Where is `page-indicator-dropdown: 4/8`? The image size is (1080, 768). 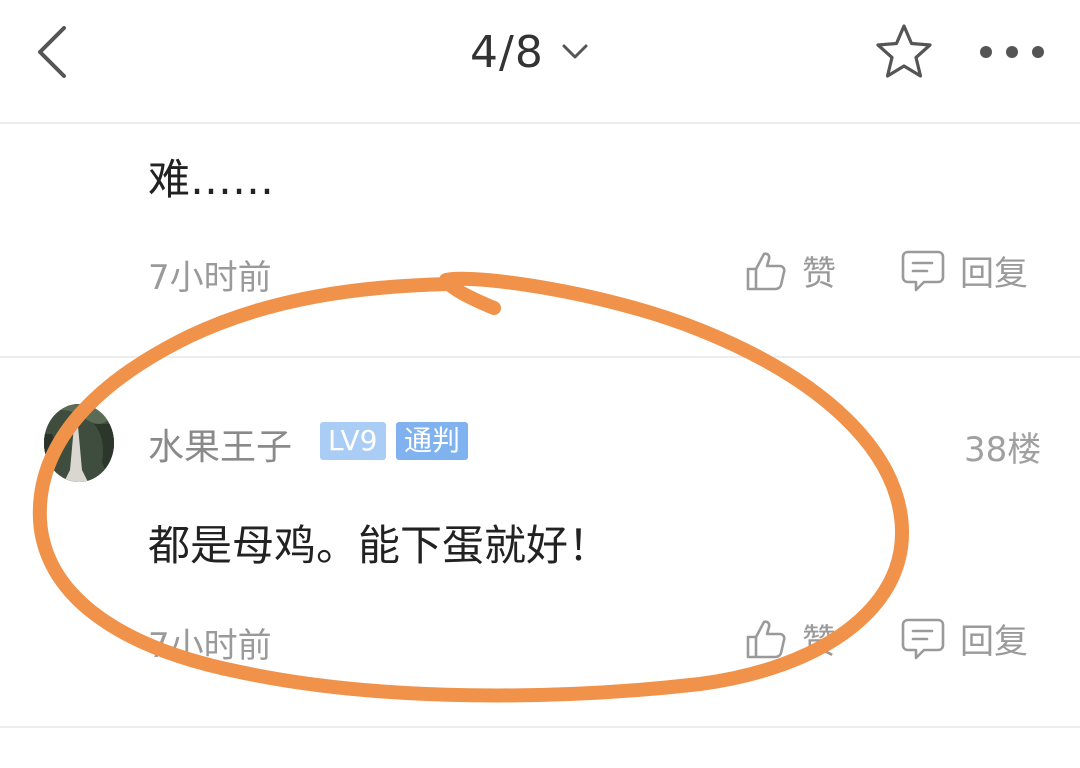 page-indicator-dropdown: 4/8 is located at coordinates (530, 52).